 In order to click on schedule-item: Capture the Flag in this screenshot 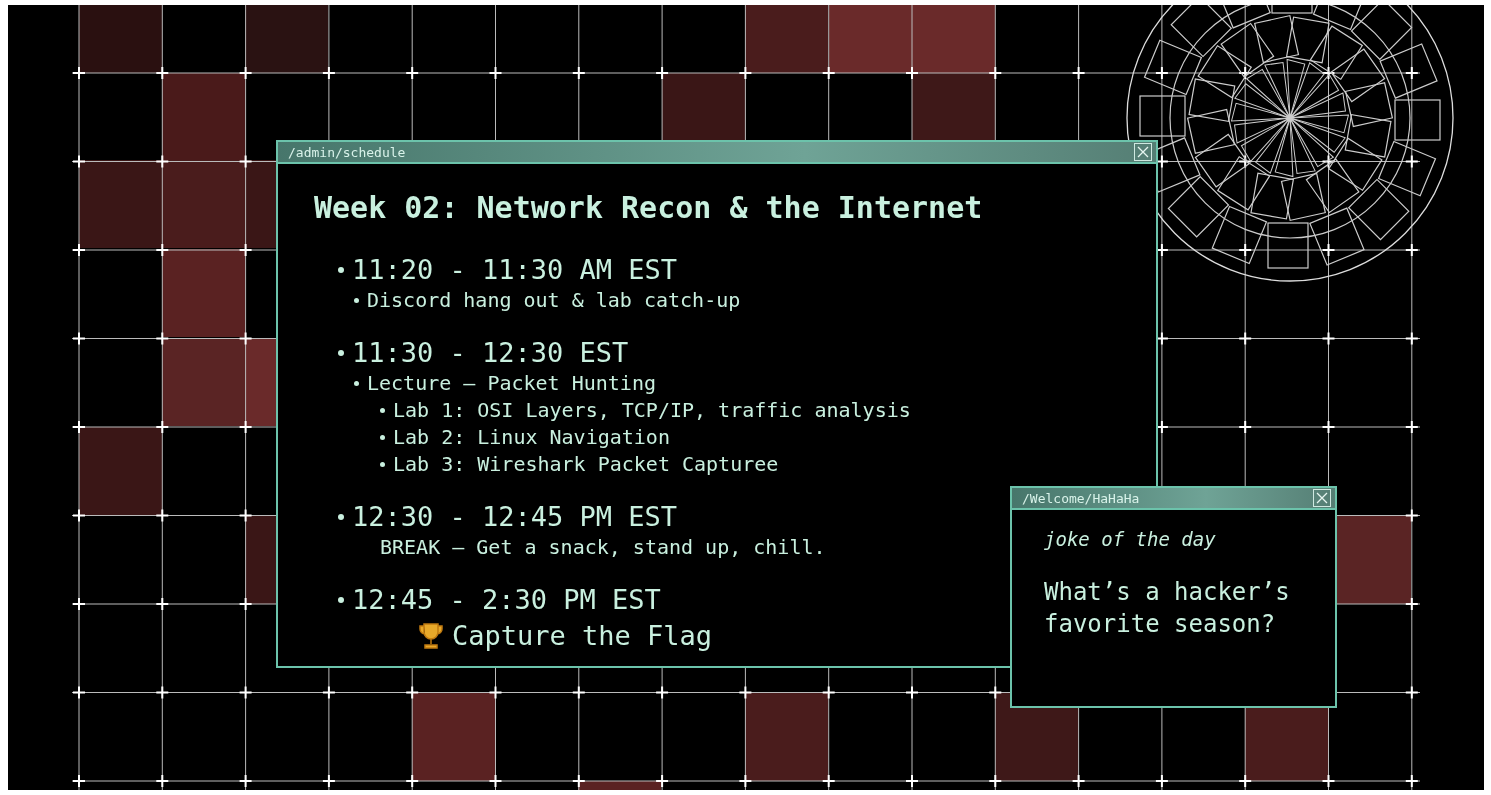, I will do `click(582, 636)`.